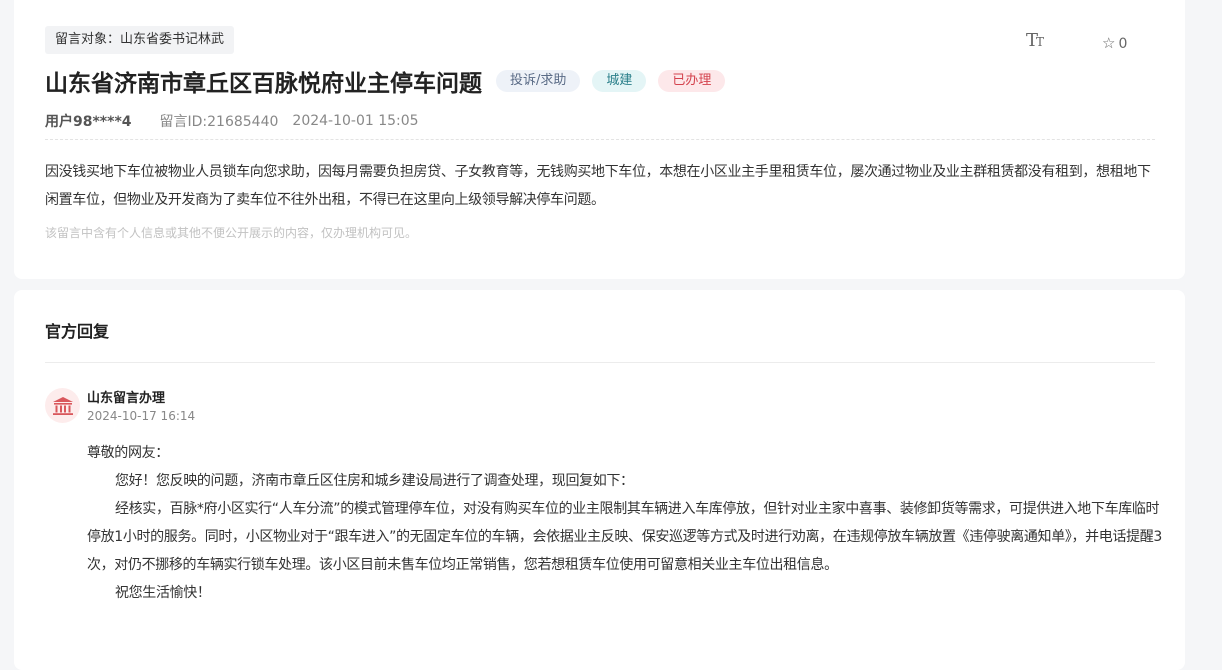  I want to click on reply-divider, so click(600, 362).